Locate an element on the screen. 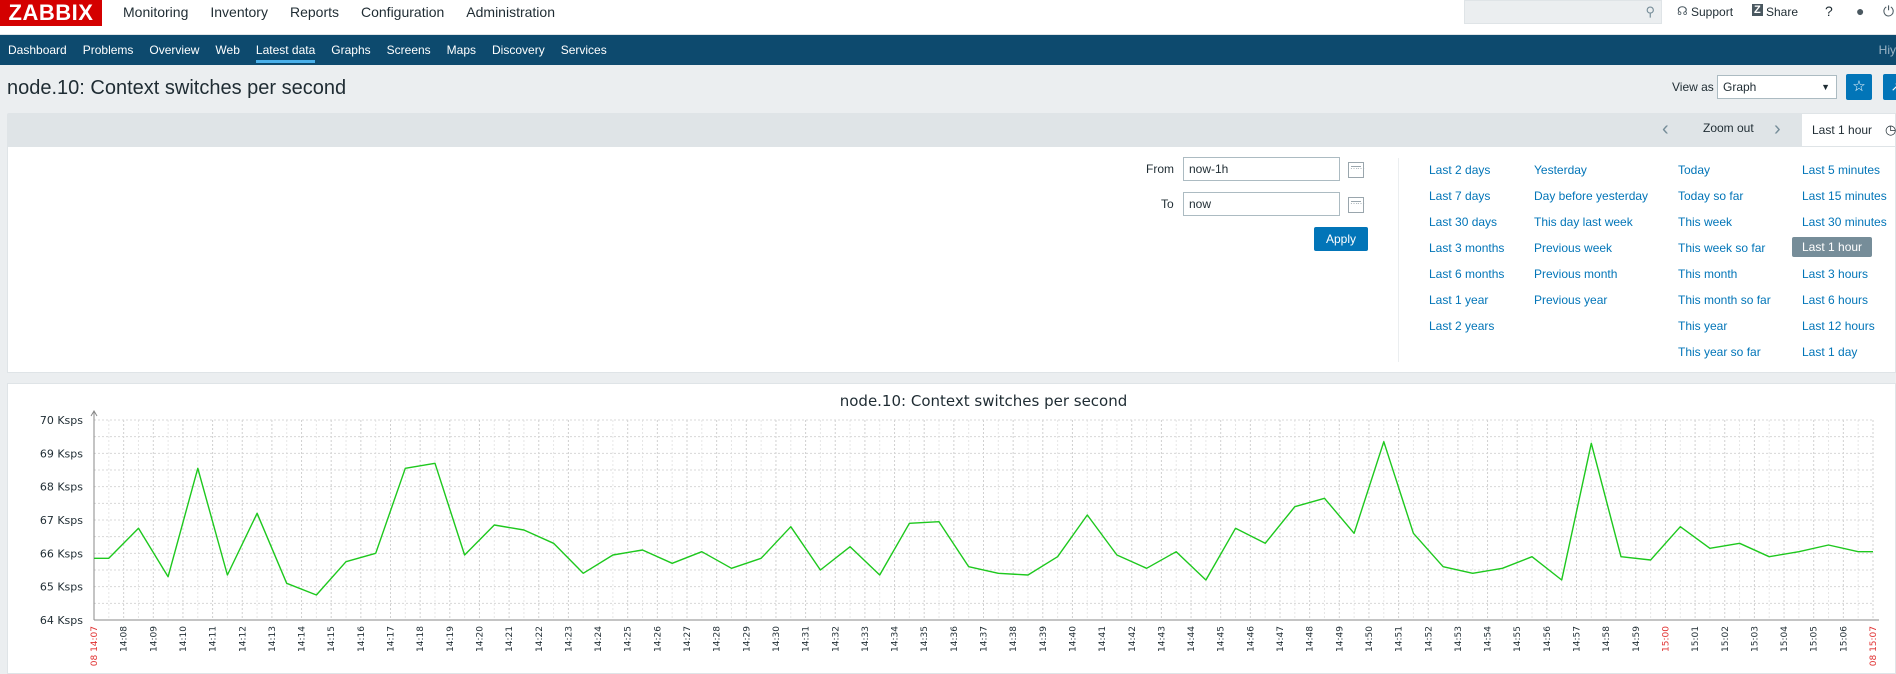 The image size is (1896, 674). x-tick-label: 14:25 is located at coordinates (629, 639).